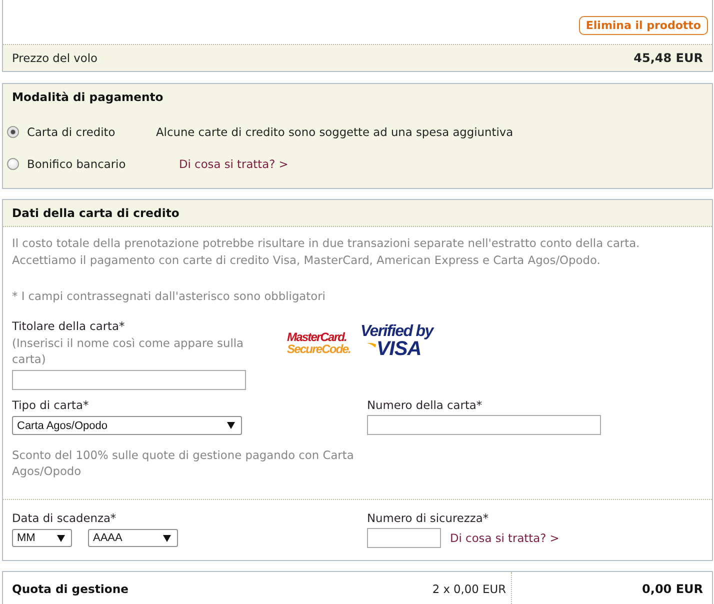 This screenshot has width=714, height=604. What do you see at coordinates (127, 425) in the screenshot?
I see `dropdown: Carta Agos/Opodo` at bounding box center [127, 425].